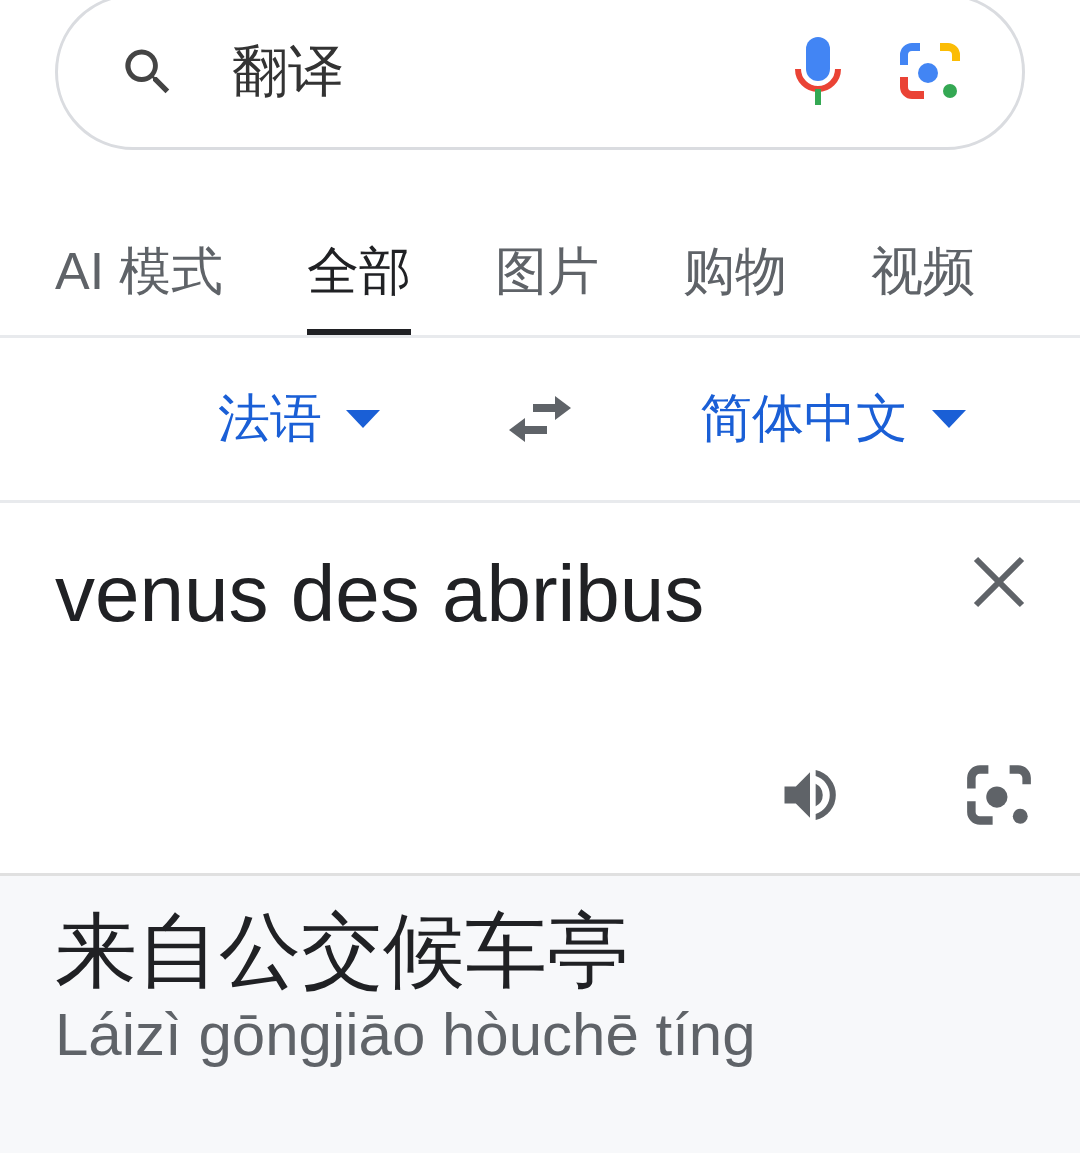  Describe the element at coordinates (405, 1035) in the screenshot. I see `pinyin-text: Láizì gōngjiāo hòuchē tíng` at that location.